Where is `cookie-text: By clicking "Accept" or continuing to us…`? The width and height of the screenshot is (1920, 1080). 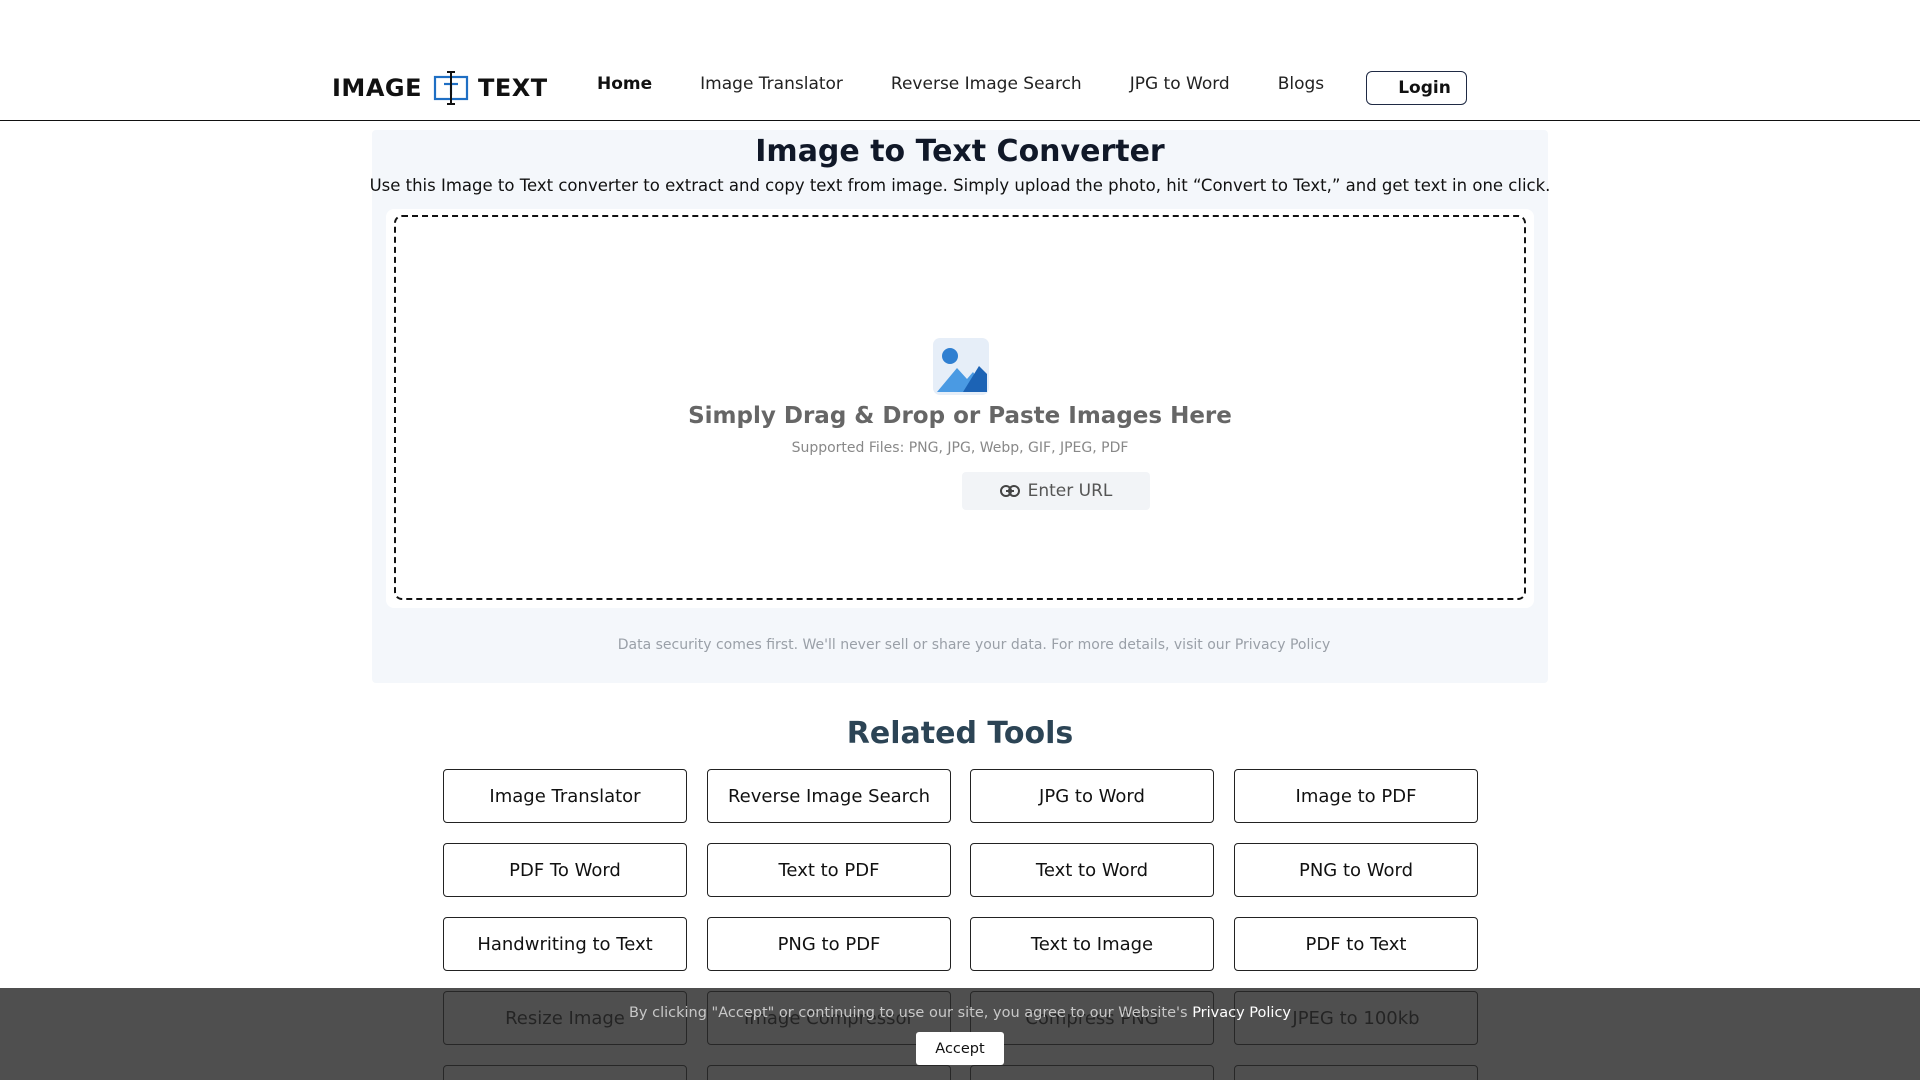 cookie-text: By clicking "Accept" or continuing to us… is located at coordinates (960, 1013).